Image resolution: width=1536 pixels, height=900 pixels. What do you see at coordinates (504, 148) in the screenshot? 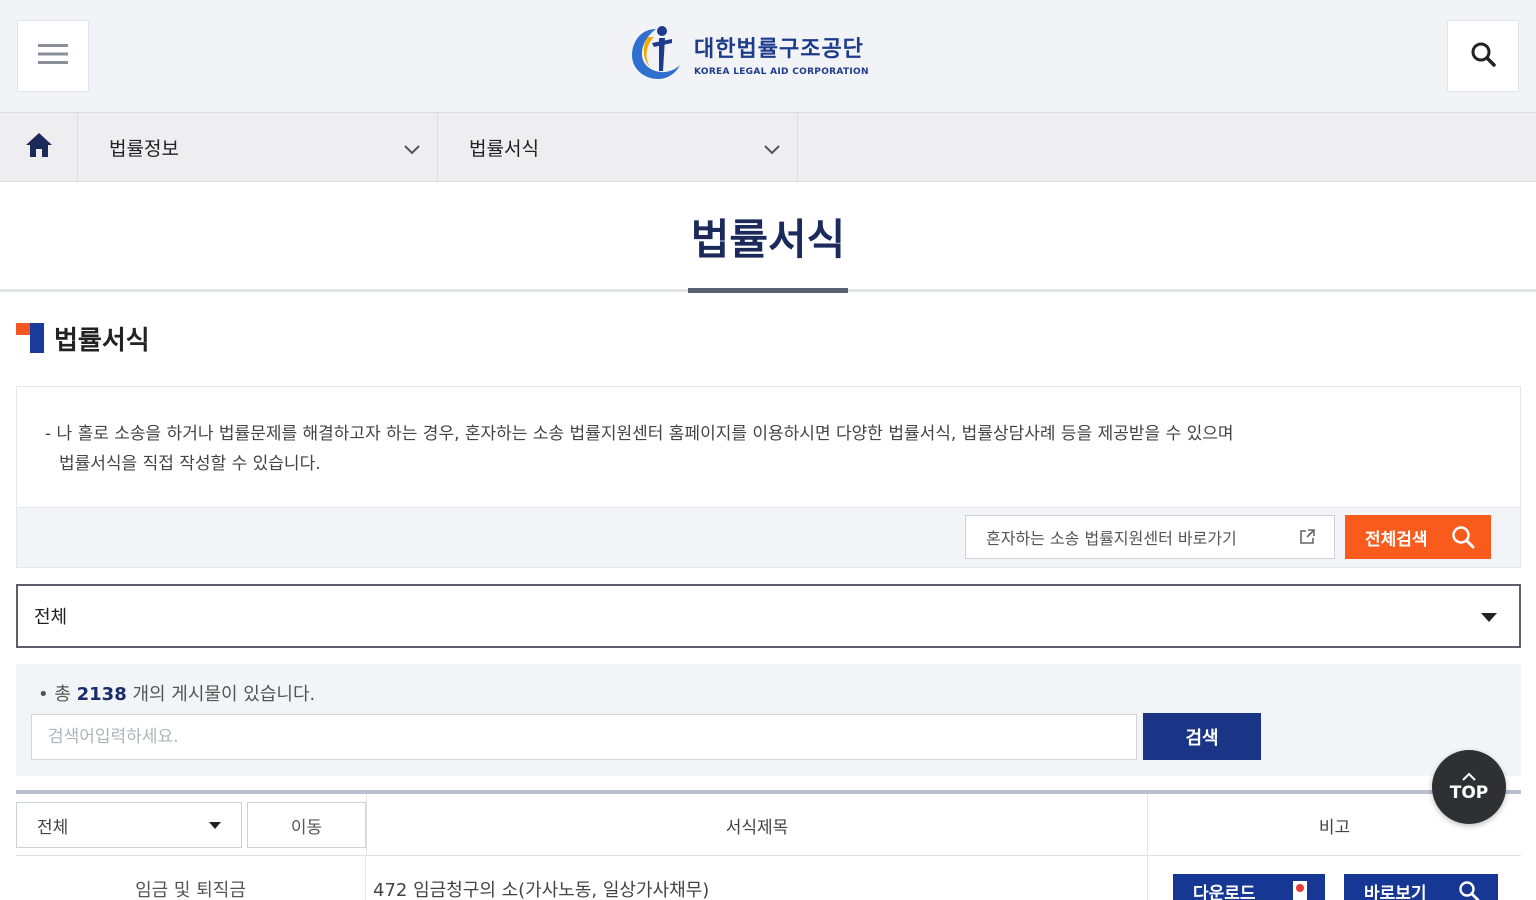
I see `breadcrumb-label: 법률서식` at bounding box center [504, 148].